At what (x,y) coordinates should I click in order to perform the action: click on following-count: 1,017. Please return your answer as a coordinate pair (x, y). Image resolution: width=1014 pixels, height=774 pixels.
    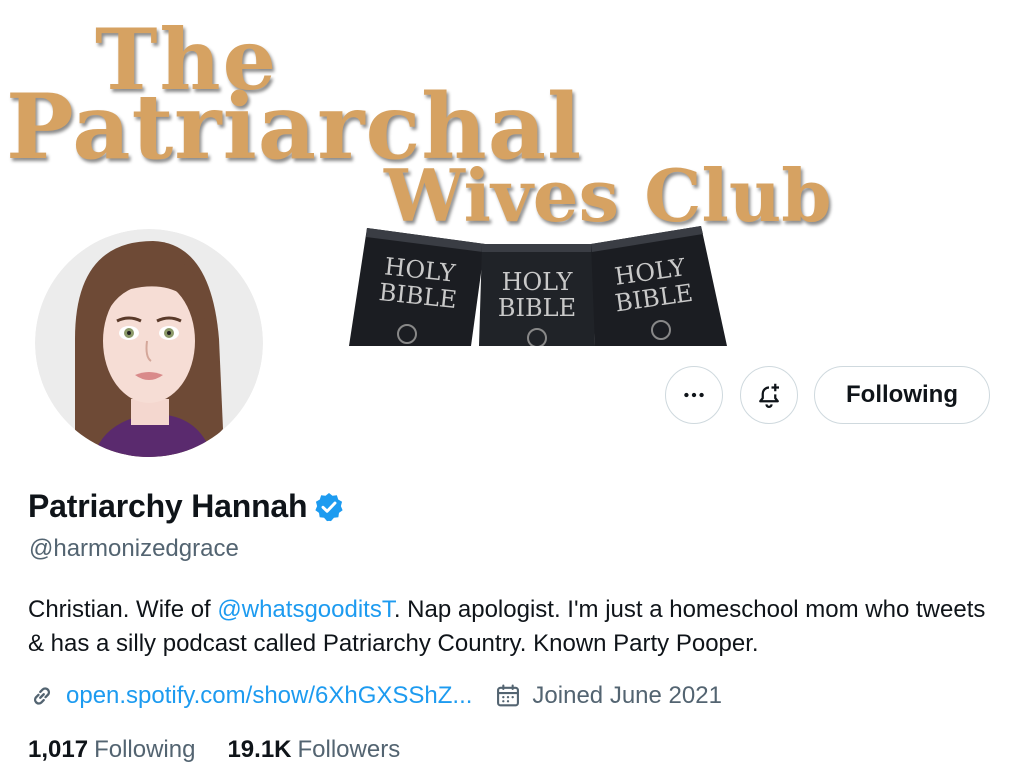
    Looking at the image, I should click on (58, 749).